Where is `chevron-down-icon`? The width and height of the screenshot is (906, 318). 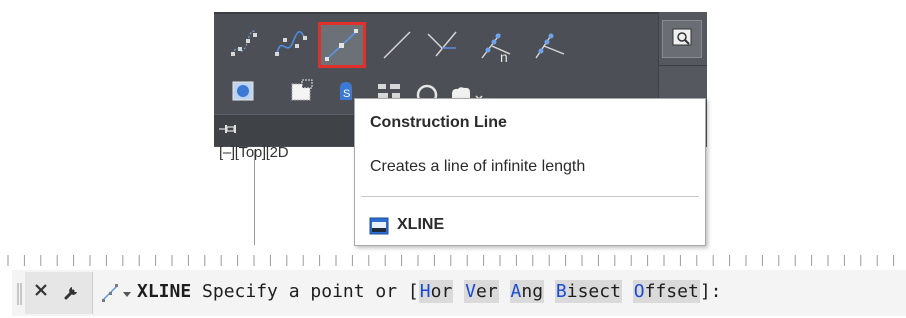
chevron-down-icon is located at coordinates (127, 294).